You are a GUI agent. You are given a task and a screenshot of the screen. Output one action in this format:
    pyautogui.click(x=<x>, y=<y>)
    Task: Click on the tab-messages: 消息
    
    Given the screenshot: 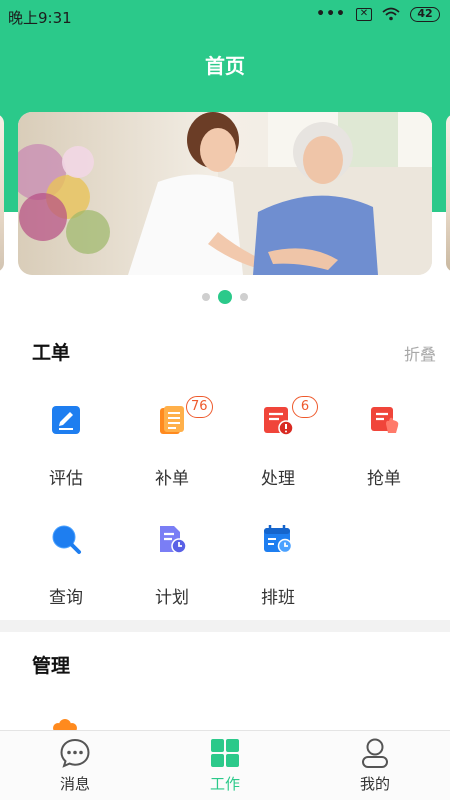 What is the action you would take?
    pyautogui.click(x=75, y=766)
    